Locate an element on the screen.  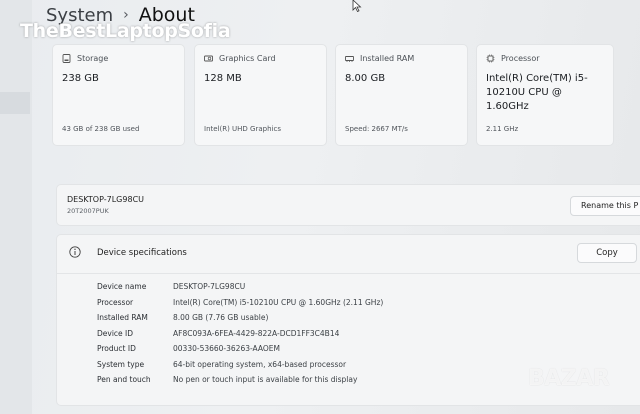
bazar-watermark-logo: BAZAR is located at coordinates (569, 378).